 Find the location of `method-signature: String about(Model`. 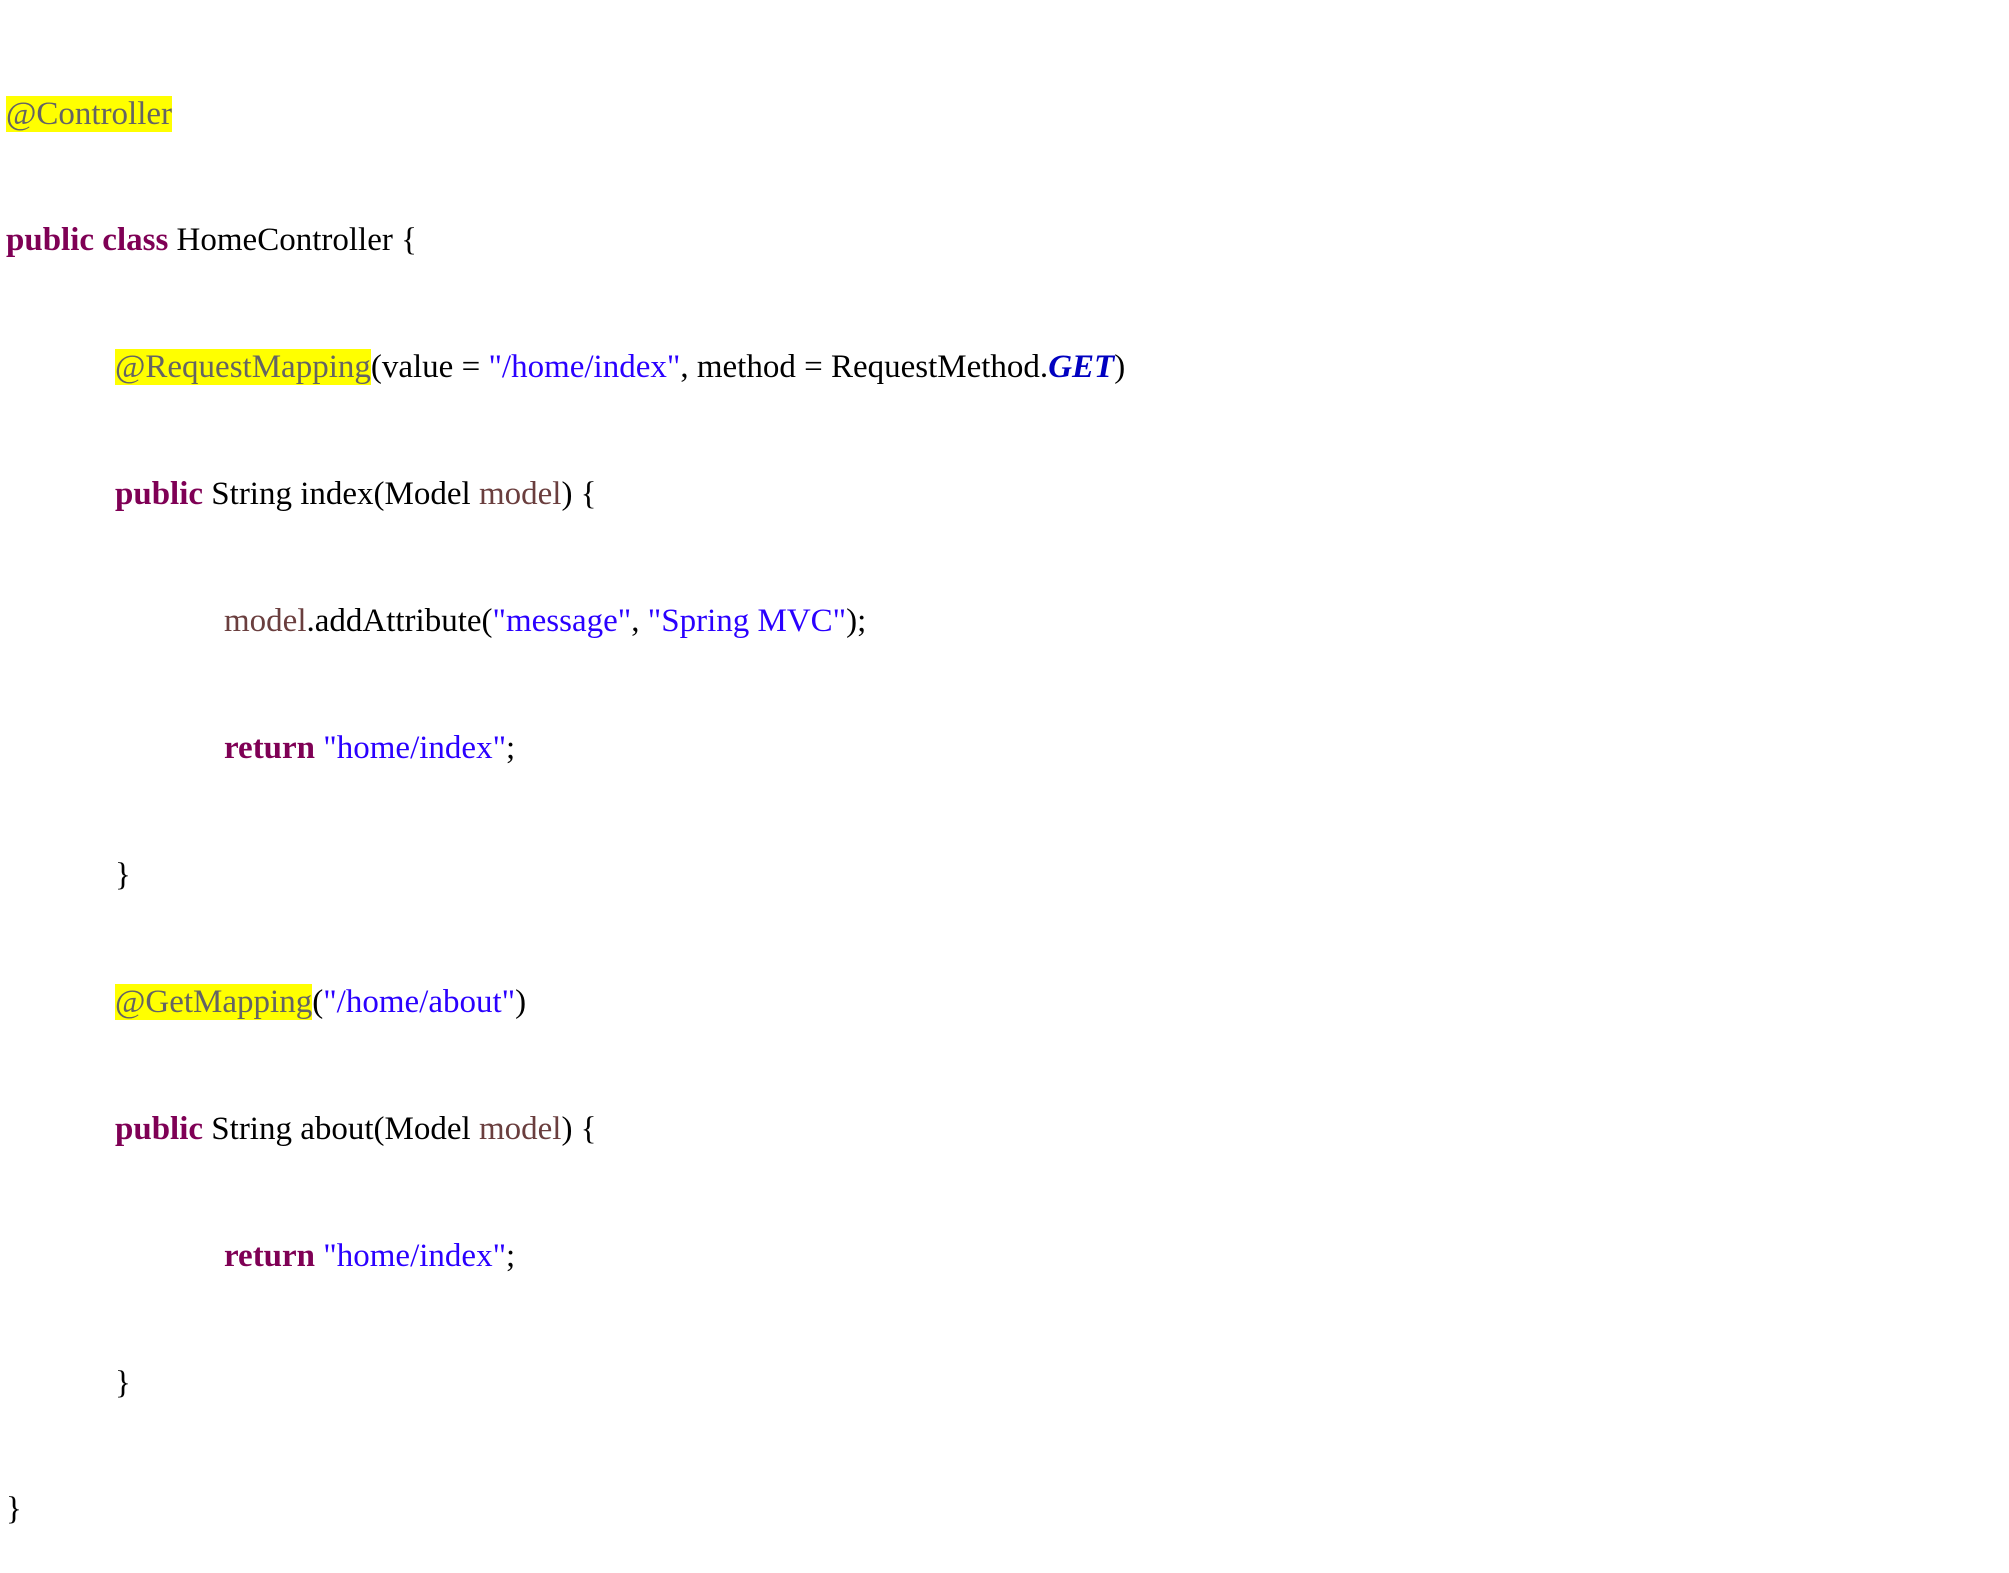

method-signature: String about(Model is located at coordinates (341, 1128).